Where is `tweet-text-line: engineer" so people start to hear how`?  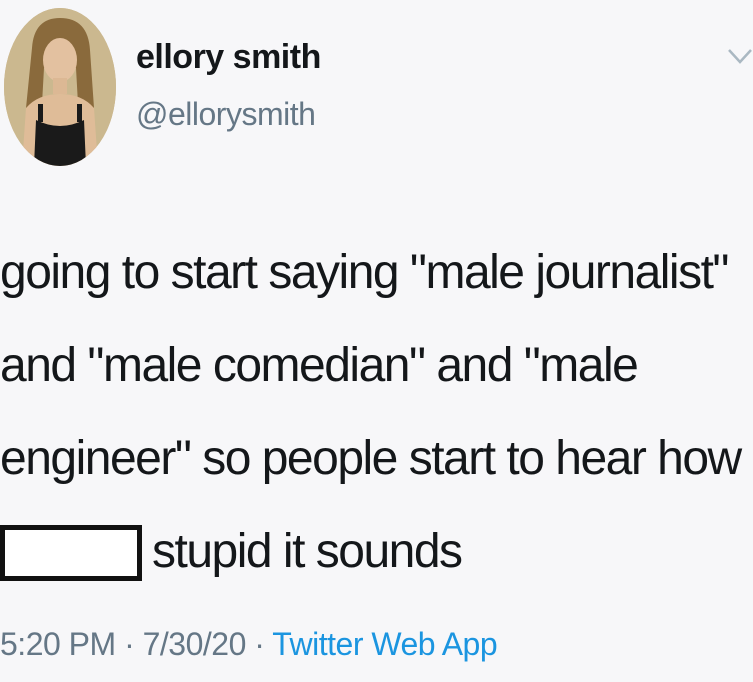 tweet-text-line: engineer" so people start to hear how is located at coordinates (371, 458).